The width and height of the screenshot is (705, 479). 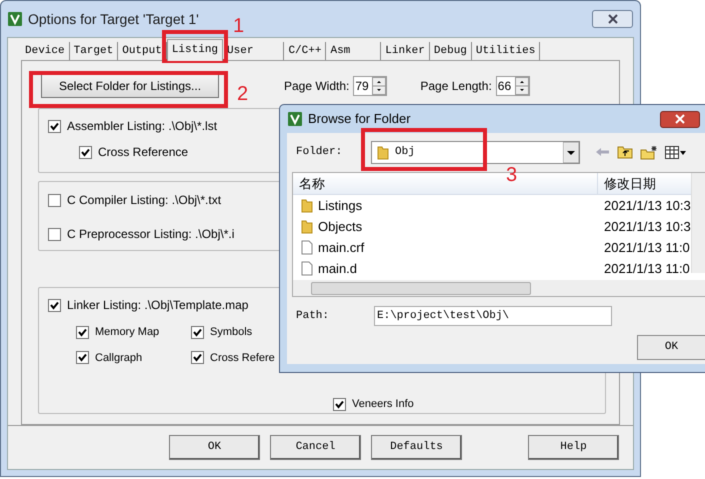 I want to click on column-header: 修改日期, so click(x=627, y=183).